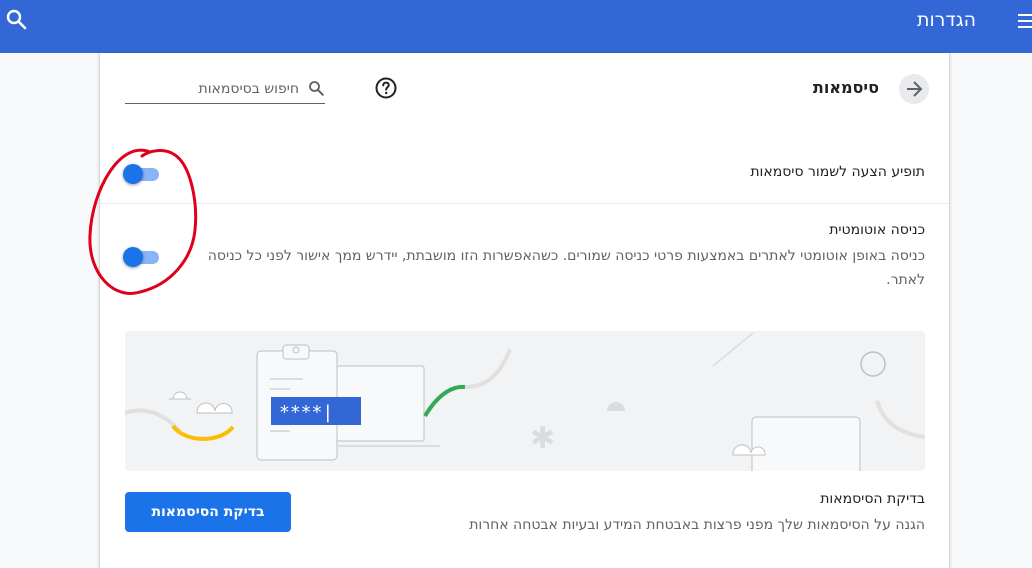 The image size is (1032, 568). What do you see at coordinates (386, 88) in the screenshot?
I see `help-icon` at bounding box center [386, 88].